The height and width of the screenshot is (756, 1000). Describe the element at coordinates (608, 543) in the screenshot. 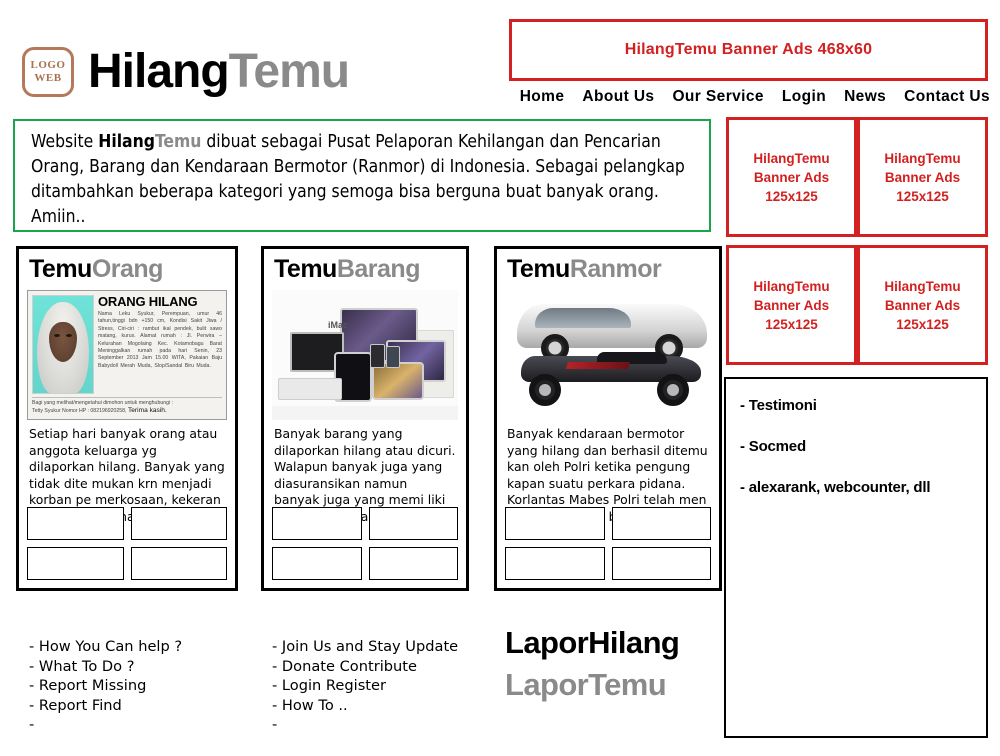

I see `card-temu-ranmor-placeholders` at that location.